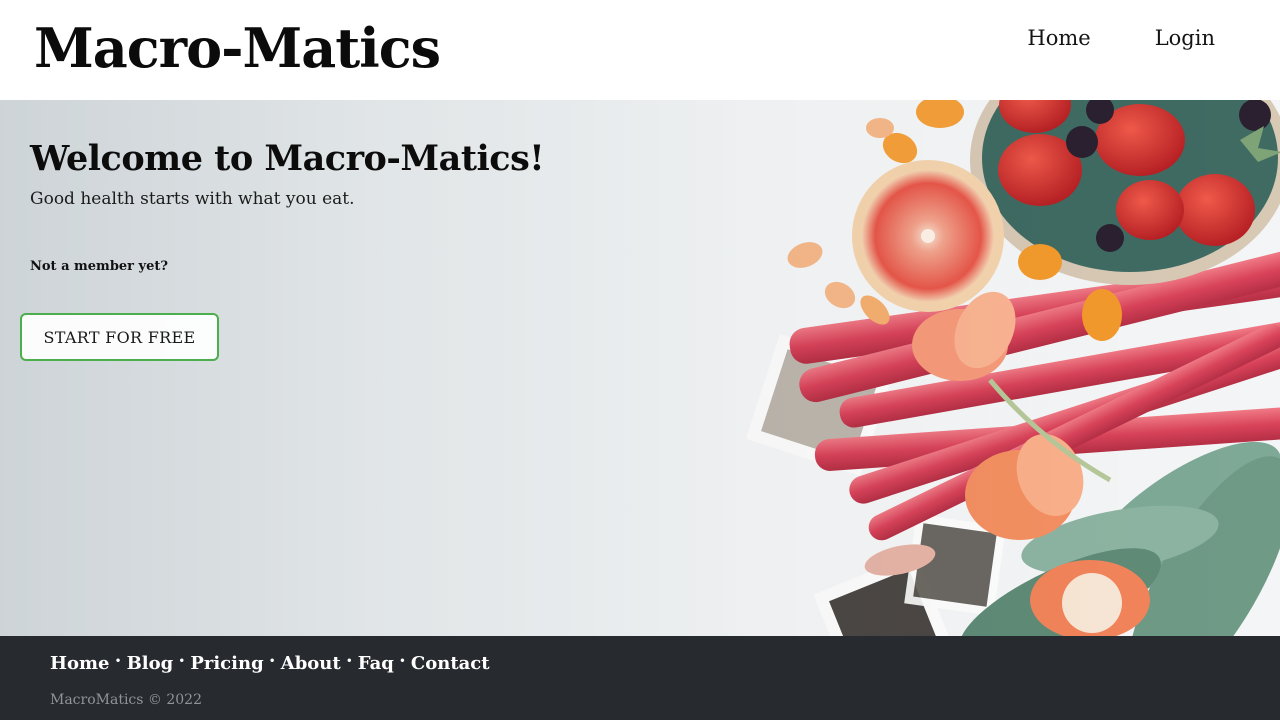  I want to click on hero-tagline: Good health starts with what you eat., so click(192, 199).